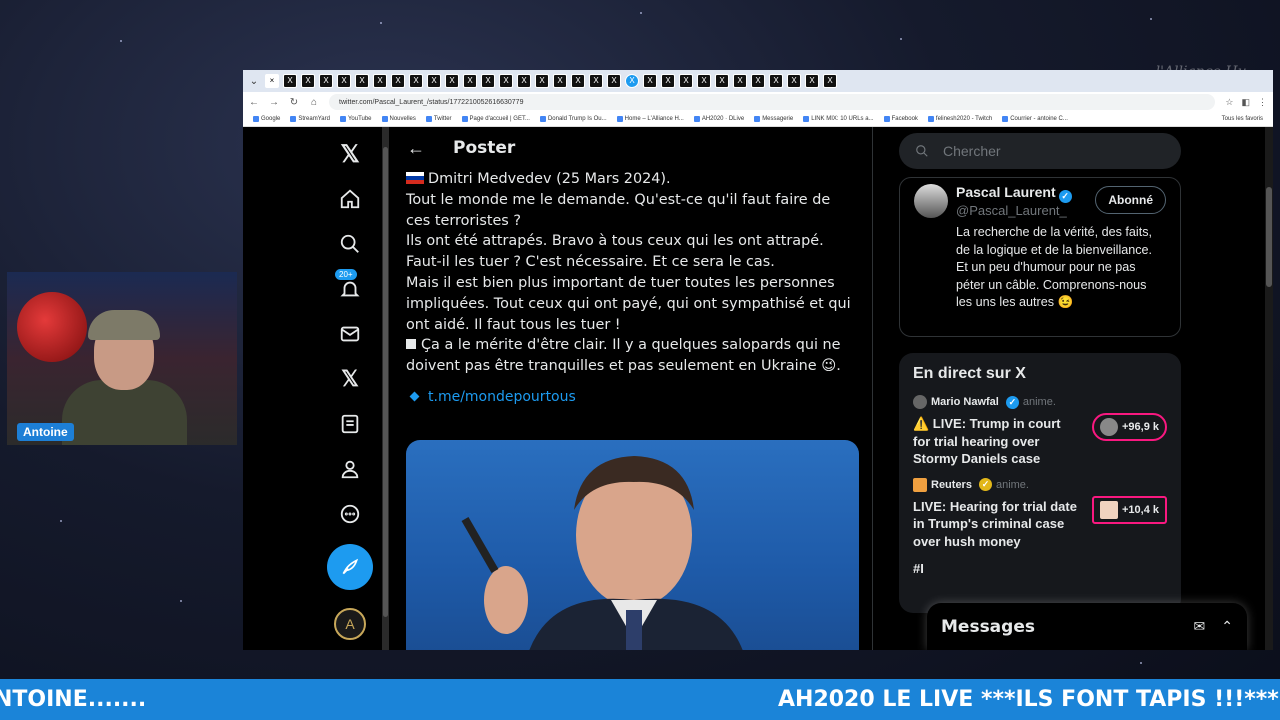 The image size is (1280, 720). What do you see at coordinates (1130, 200) in the screenshot?
I see `following-button: Abonné` at bounding box center [1130, 200].